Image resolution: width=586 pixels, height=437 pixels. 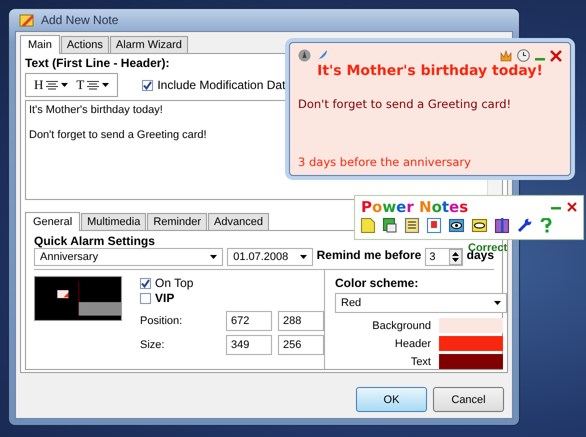 What do you see at coordinates (164, 298) in the screenshot?
I see `checkbox-label: VIP` at bounding box center [164, 298].